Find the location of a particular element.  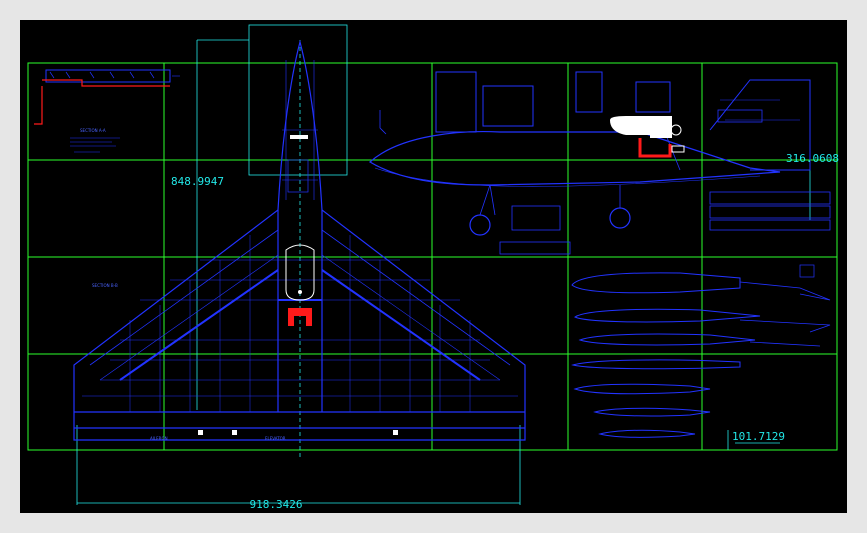

section-b-label: SECTION B-B is located at coordinates (105, 285).